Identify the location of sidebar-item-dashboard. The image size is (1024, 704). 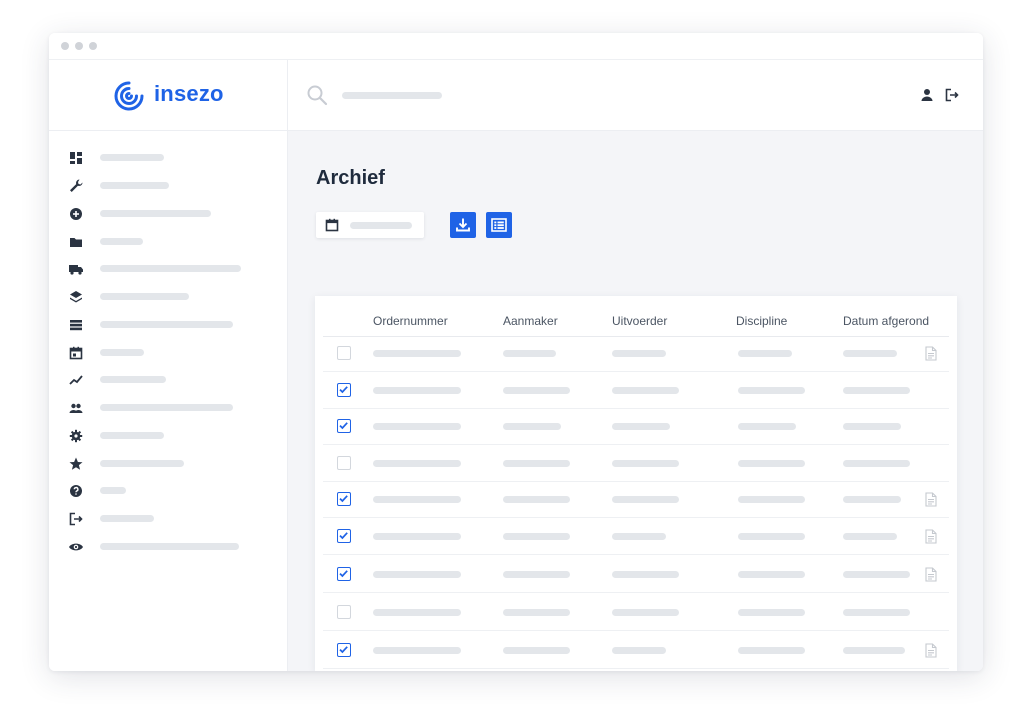
(168, 158).